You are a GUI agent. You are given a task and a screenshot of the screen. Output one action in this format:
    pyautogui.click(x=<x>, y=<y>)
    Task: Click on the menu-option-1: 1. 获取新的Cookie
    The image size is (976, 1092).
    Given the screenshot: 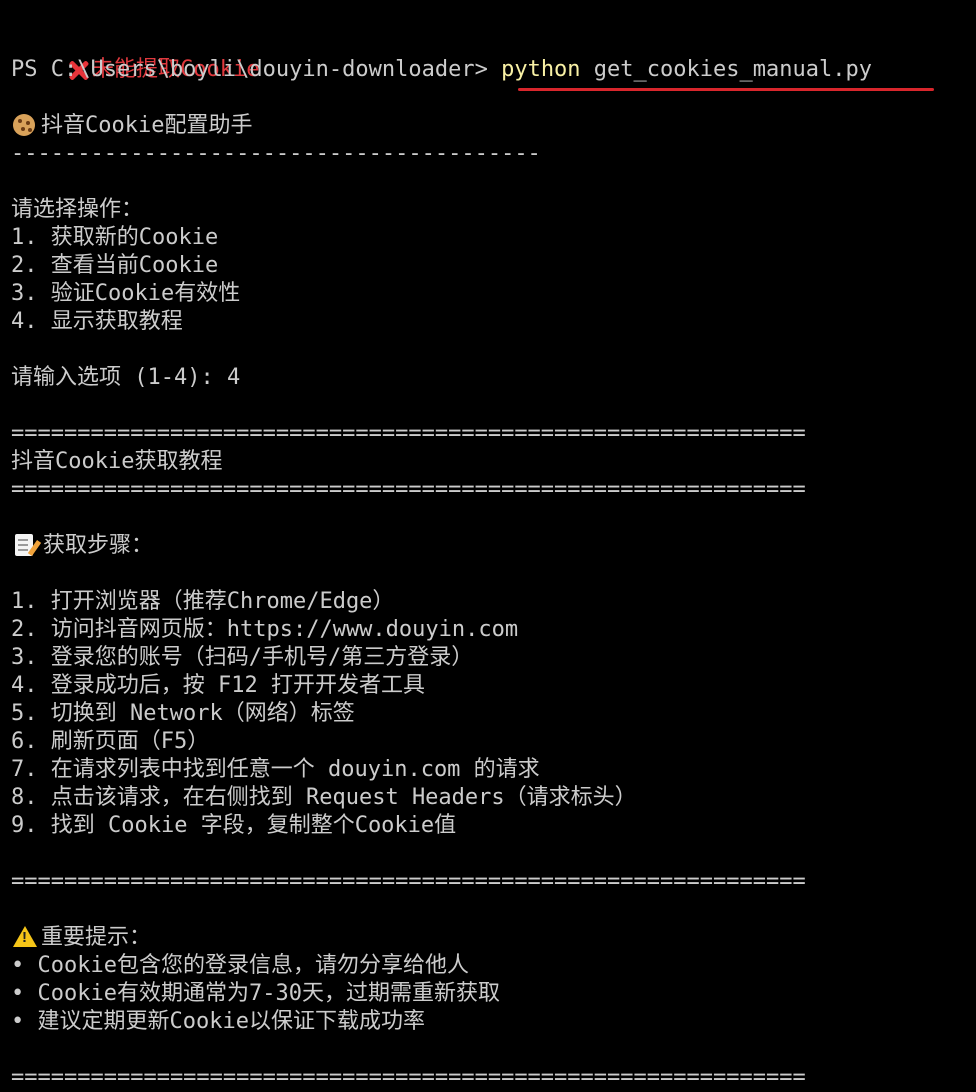 What is the action you would take?
    pyautogui.click(x=115, y=237)
    